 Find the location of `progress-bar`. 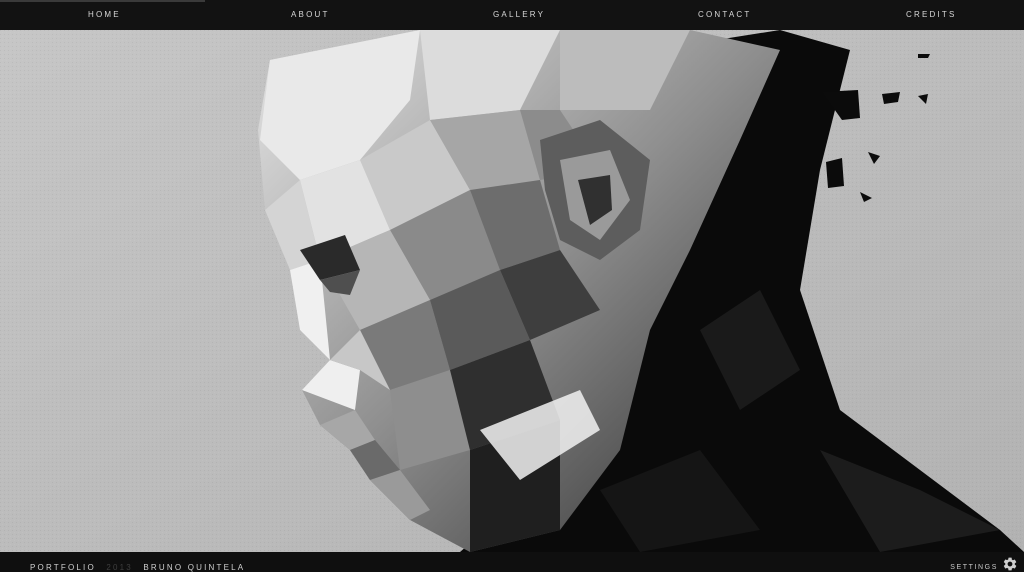

progress-bar is located at coordinates (102, 1).